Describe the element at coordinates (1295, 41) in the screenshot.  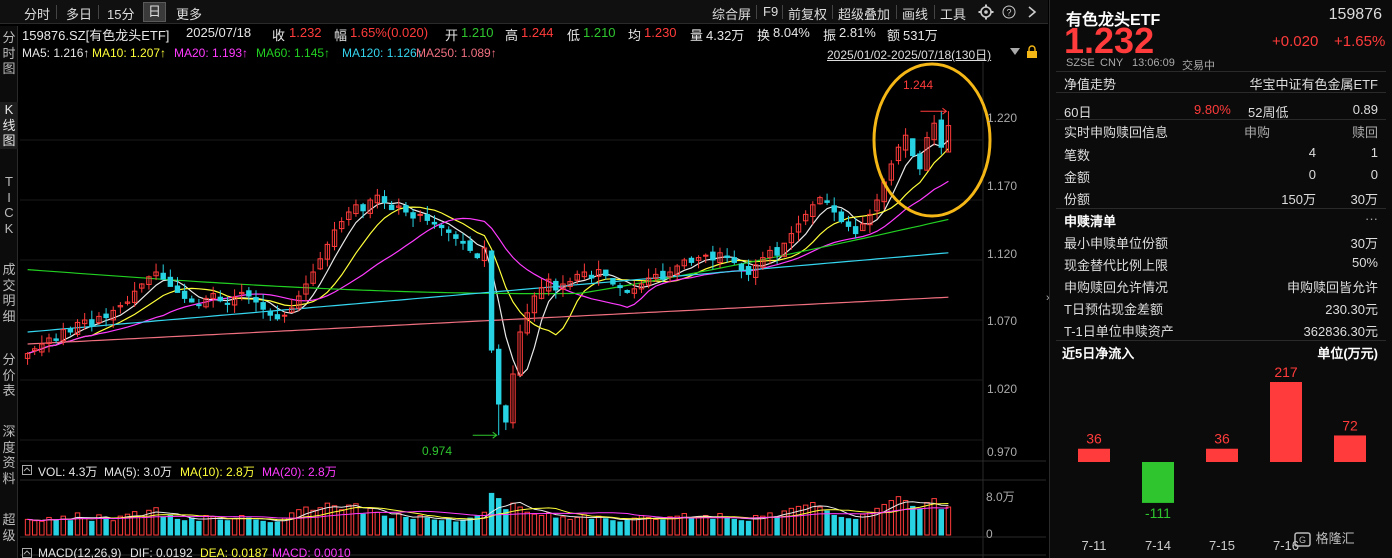
I see `price-change: +0.020` at that location.